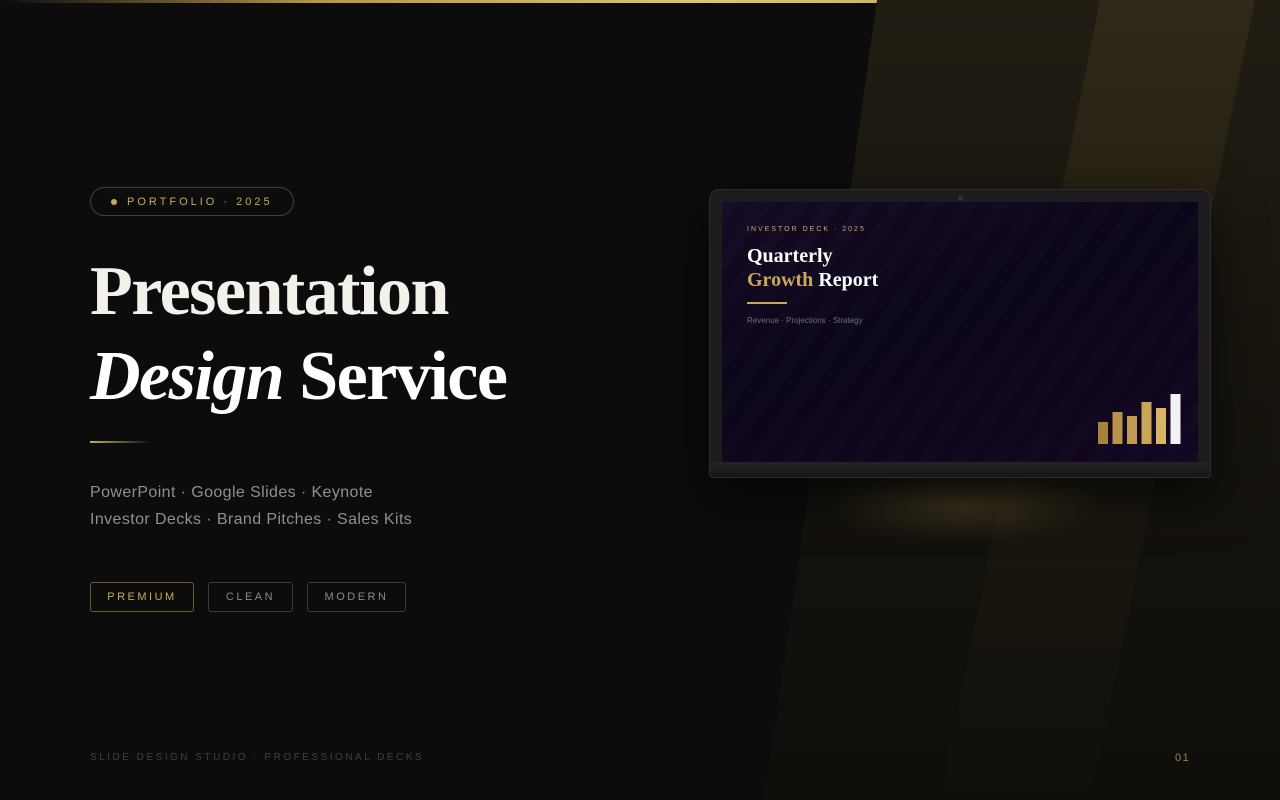 The width and height of the screenshot is (1280, 800). Describe the element at coordinates (806, 229) in the screenshot. I see `slide-kicker: INVESTOR DECK · 2025` at that location.